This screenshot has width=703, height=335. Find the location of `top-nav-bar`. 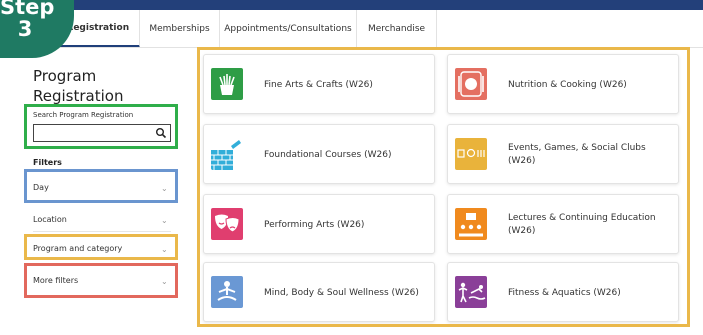

top-nav-bar is located at coordinates (351, 5).